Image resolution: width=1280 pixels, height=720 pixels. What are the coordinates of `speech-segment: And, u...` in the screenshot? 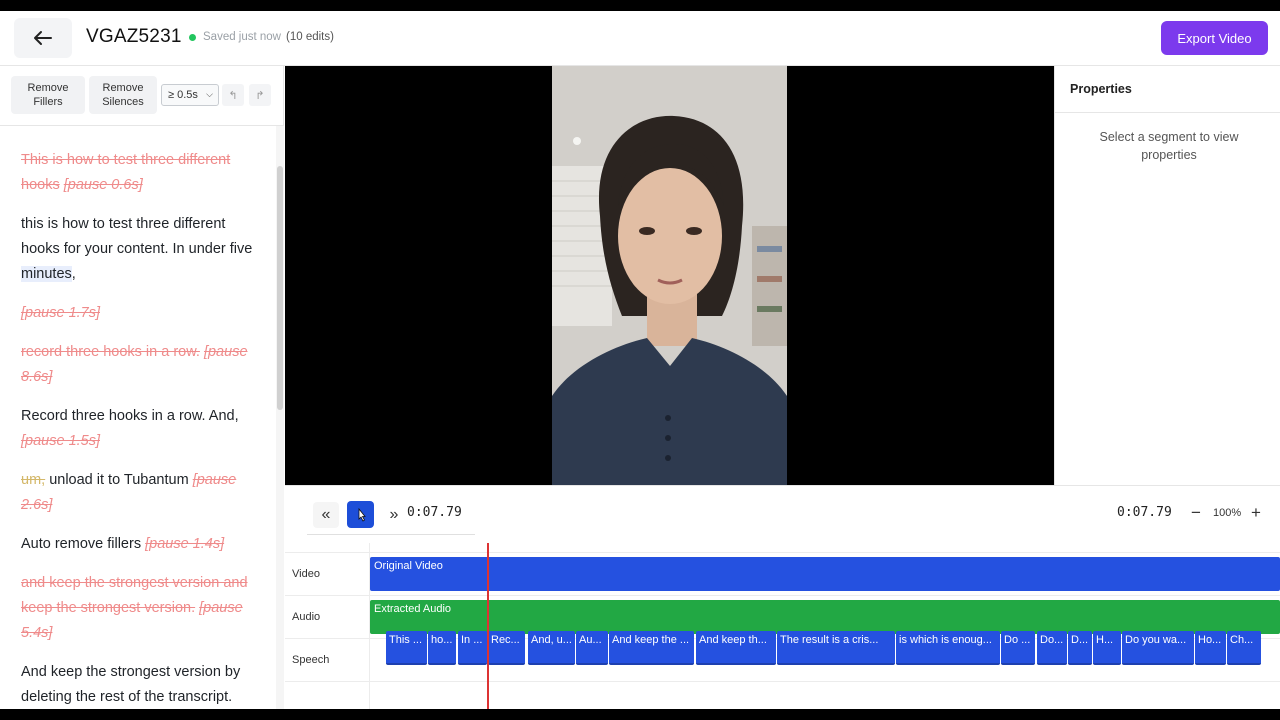 It's located at (551, 648).